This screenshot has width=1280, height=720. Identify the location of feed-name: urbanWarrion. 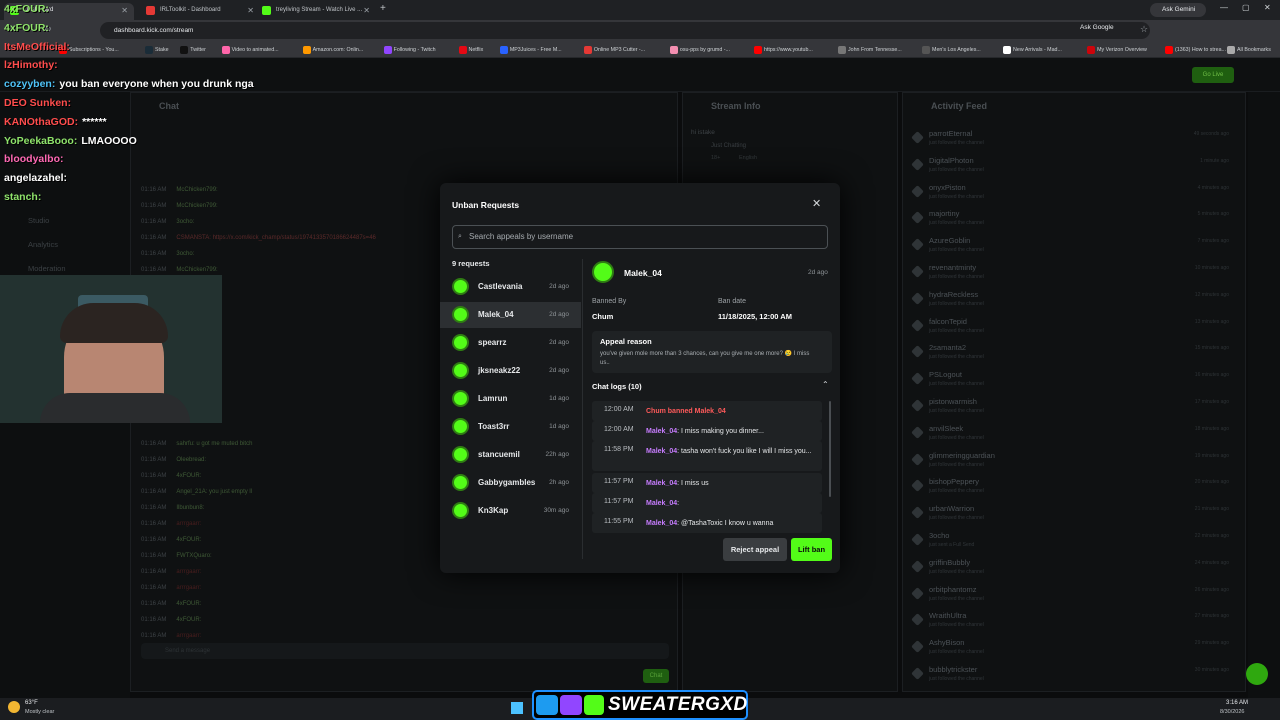
(952, 509).